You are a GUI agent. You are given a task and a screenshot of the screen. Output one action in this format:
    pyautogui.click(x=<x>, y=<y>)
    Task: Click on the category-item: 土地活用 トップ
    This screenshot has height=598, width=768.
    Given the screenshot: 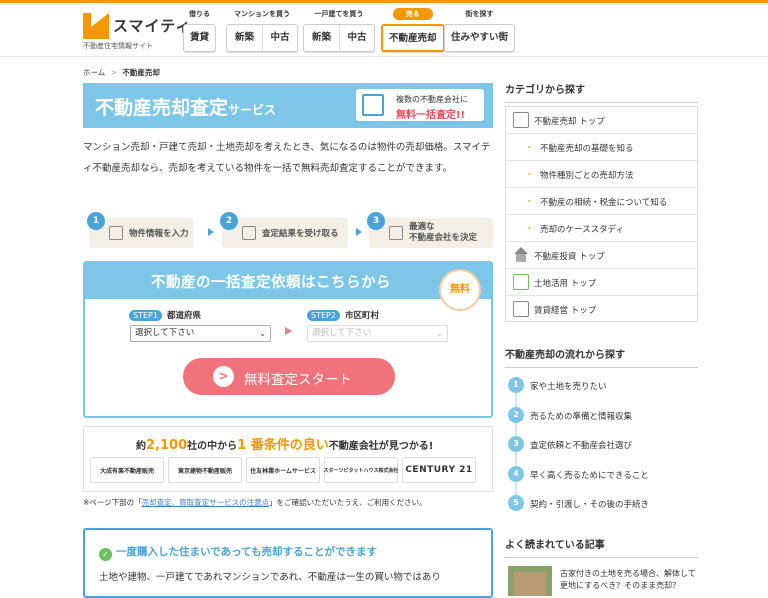 What is the action you would take?
    pyautogui.click(x=601, y=282)
    